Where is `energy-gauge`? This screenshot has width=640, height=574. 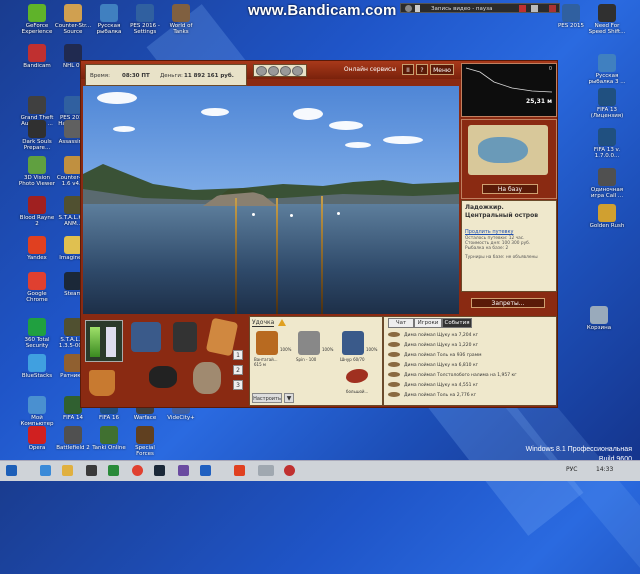
energy-gauge is located at coordinates (104, 341).